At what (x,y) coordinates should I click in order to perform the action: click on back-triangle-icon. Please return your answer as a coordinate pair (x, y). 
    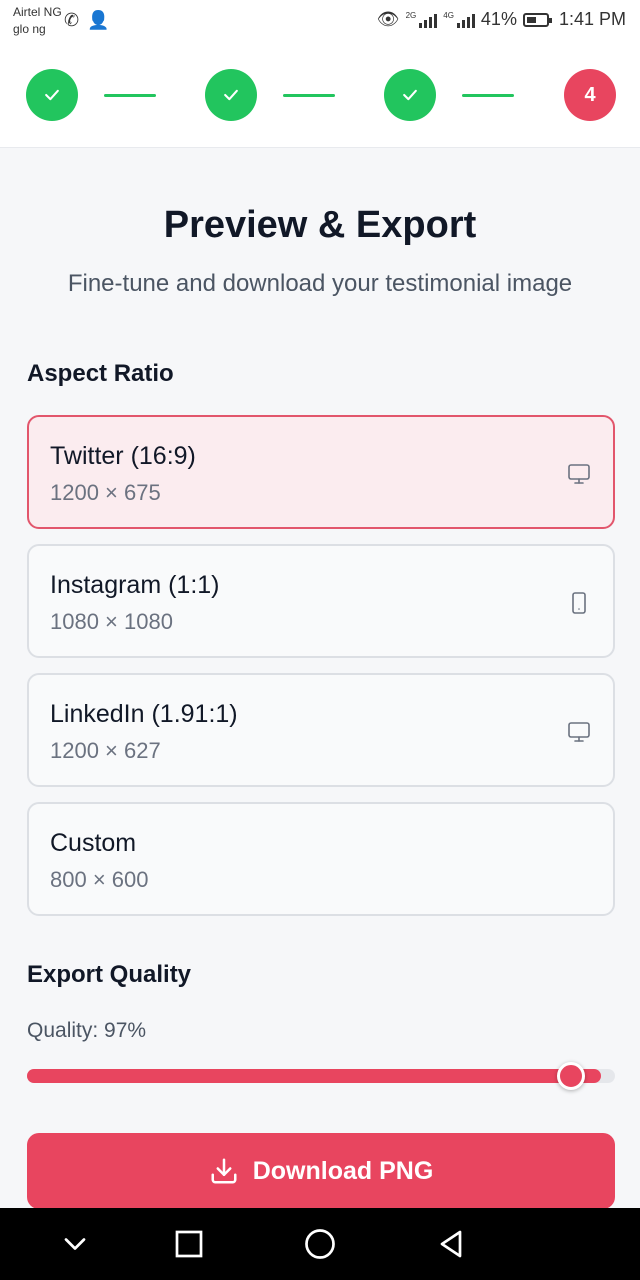
    Looking at the image, I should click on (451, 1244).